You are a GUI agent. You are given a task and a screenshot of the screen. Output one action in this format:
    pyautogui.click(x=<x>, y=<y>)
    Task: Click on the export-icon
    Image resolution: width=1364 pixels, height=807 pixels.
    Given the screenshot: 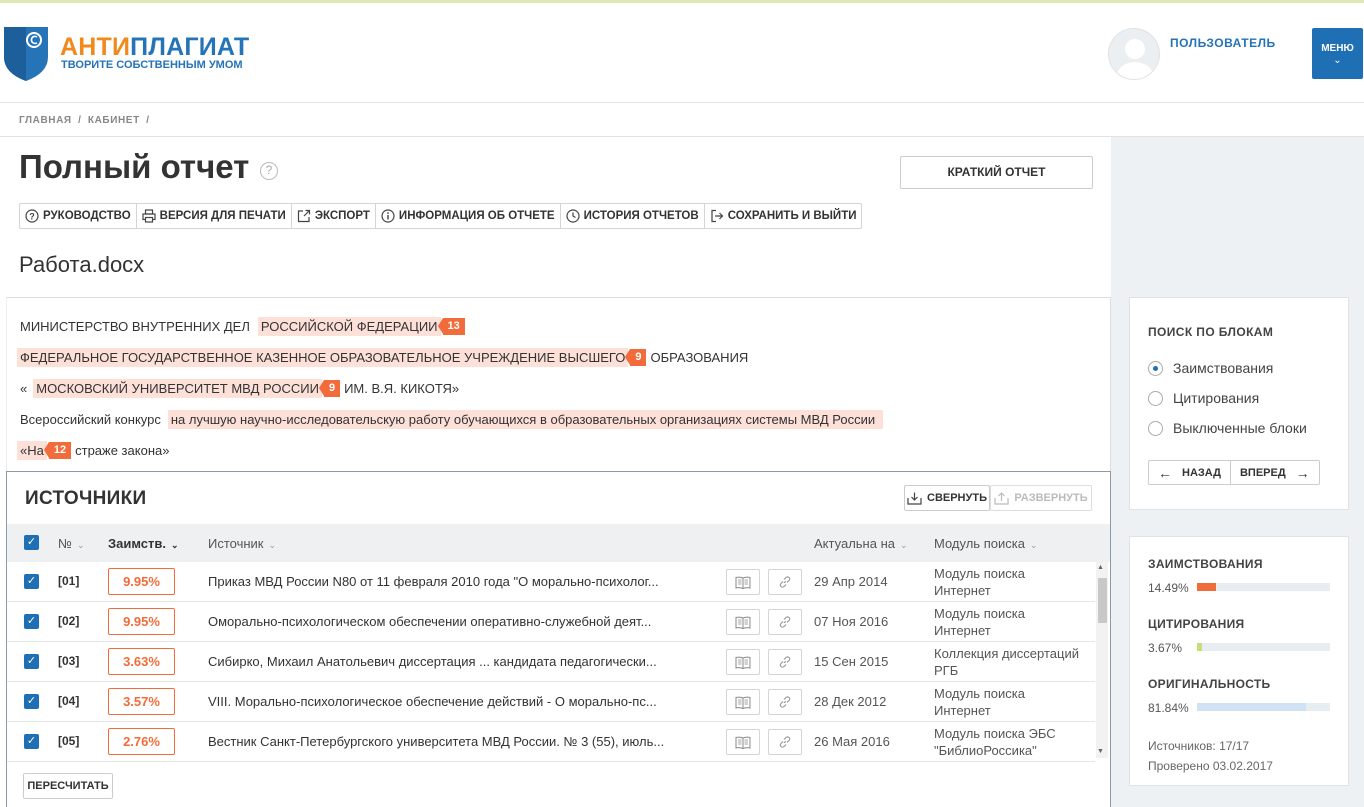 What is the action you would take?
    pyautogui.click(x=303, y=216)
    